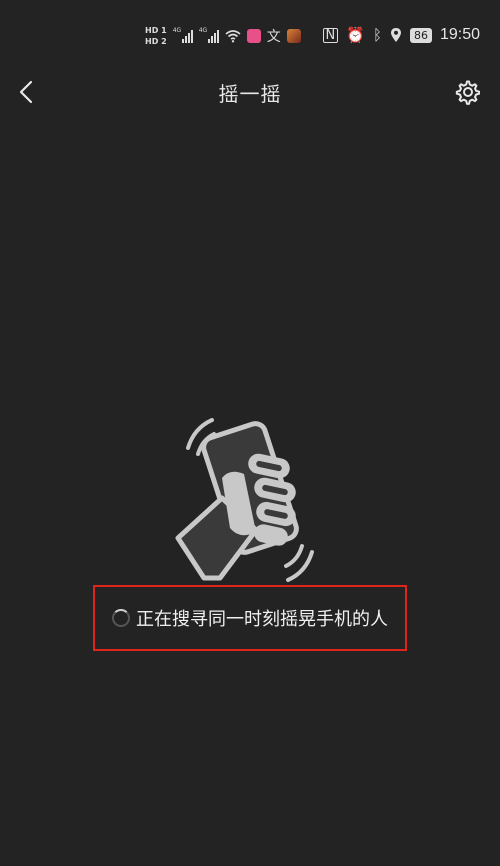 This screenshot has height=866, width=500. Describe the element at coordinates (156, 36) in the screenshot. I see `sim-indicators: HD 1 HD 2` at that location.